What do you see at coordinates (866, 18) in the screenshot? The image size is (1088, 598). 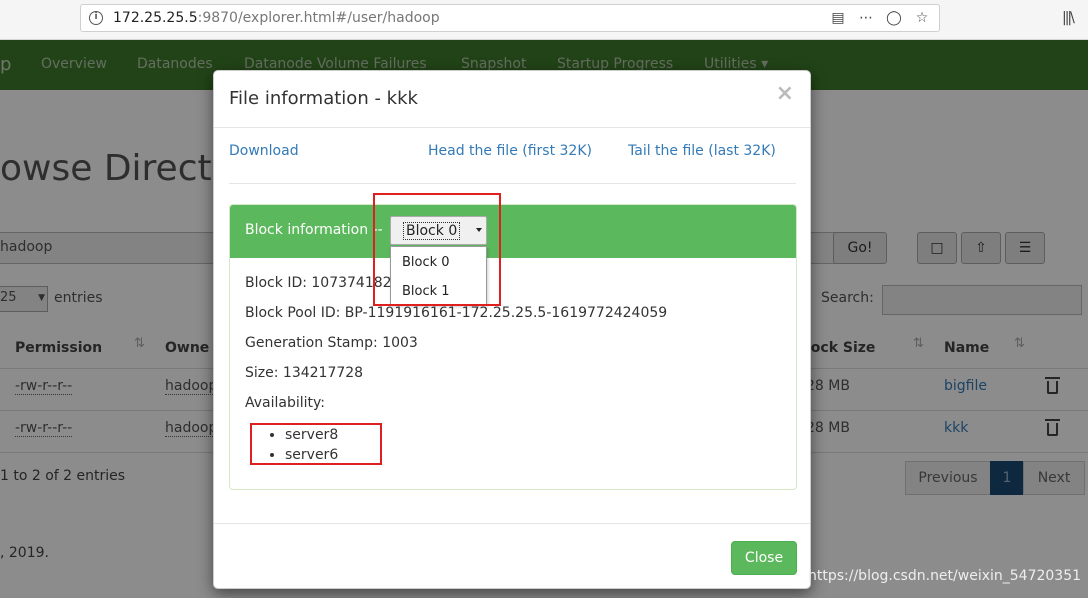 I see `more-actions-icon: ⋯` at bounding box center [866, 18].